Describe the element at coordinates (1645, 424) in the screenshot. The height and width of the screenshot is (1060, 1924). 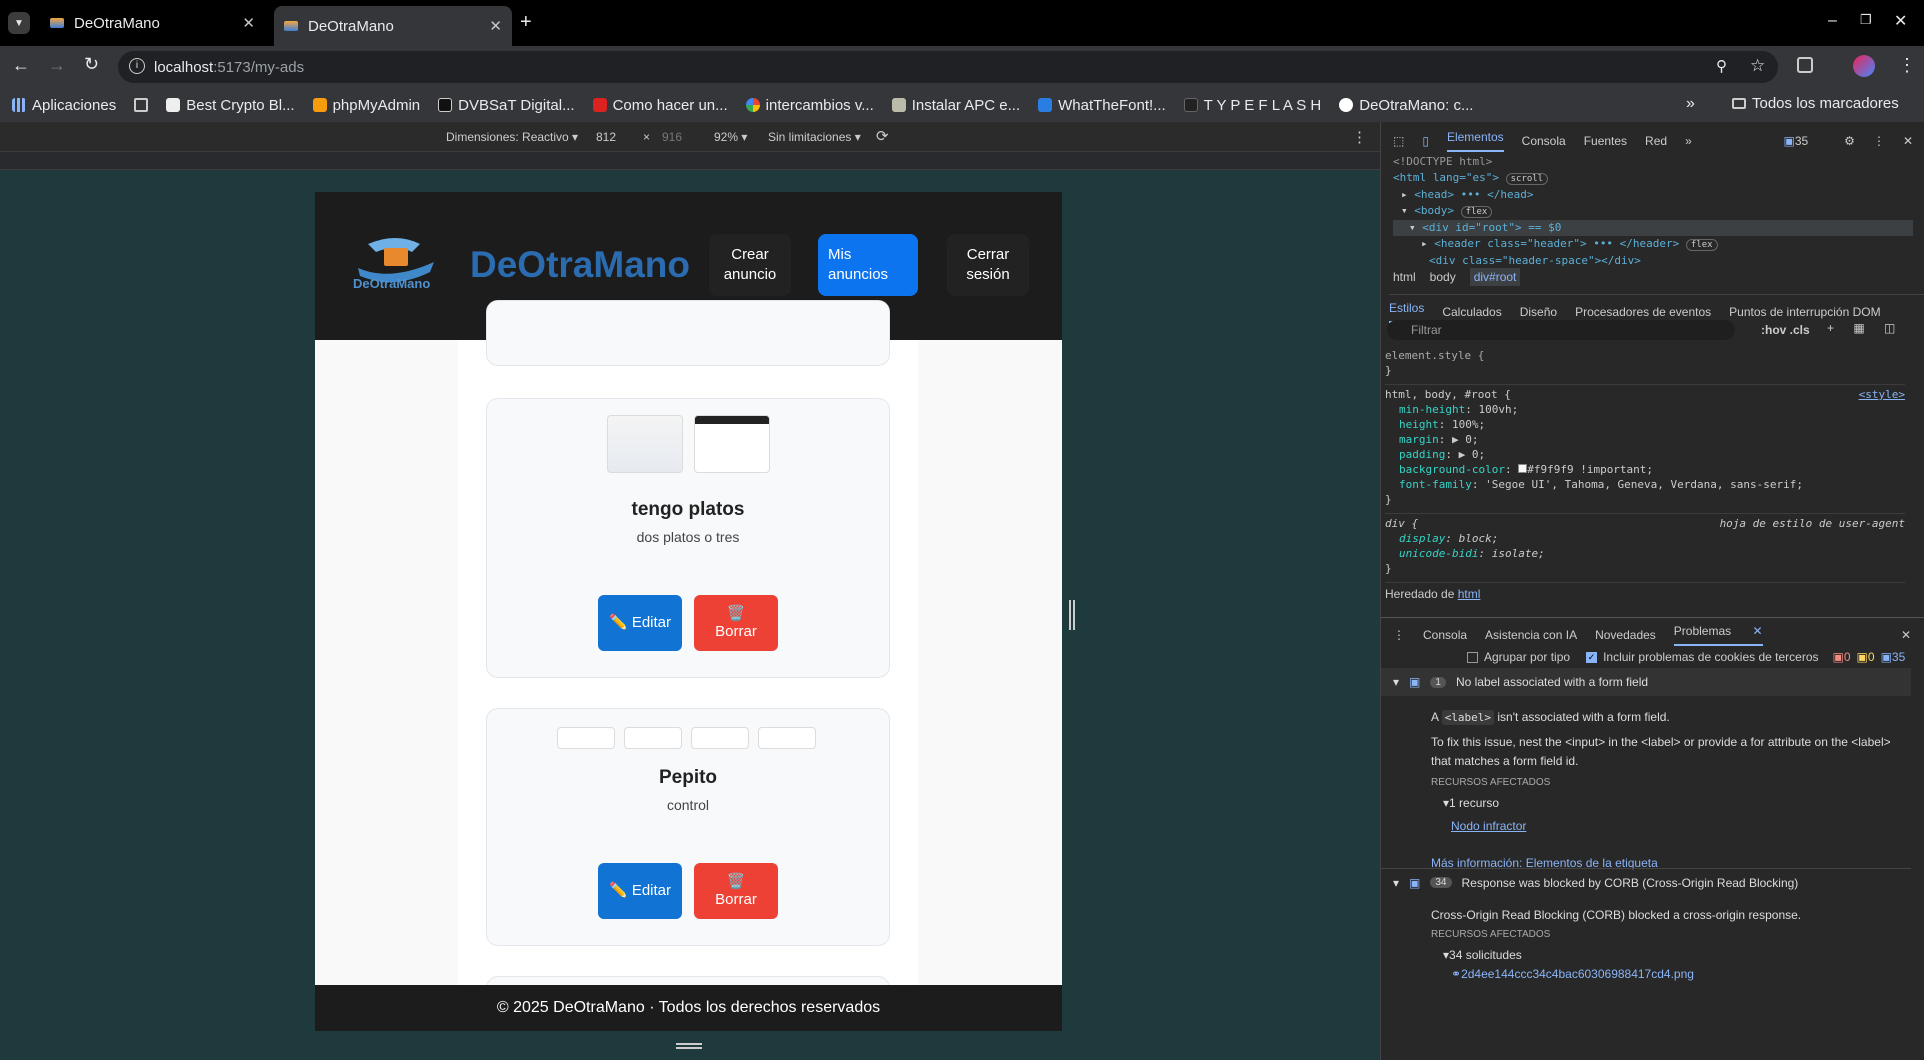
I see `decl: height: 100%;` at that location.